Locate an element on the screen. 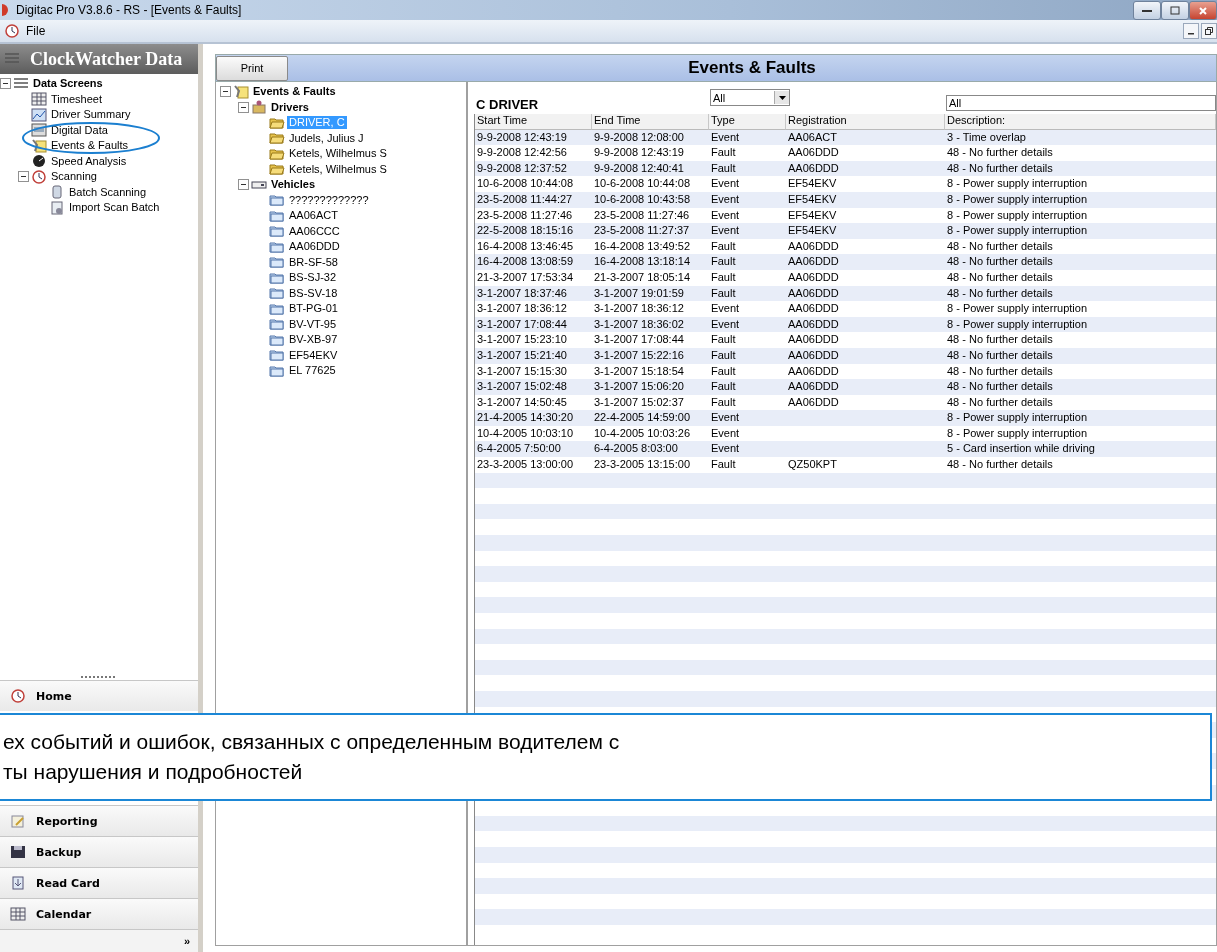 The width and height of the screenshot is (1217, 952). table-cell-text: 3-1-2007 18:36:02 is located at coordinates (639, 324).